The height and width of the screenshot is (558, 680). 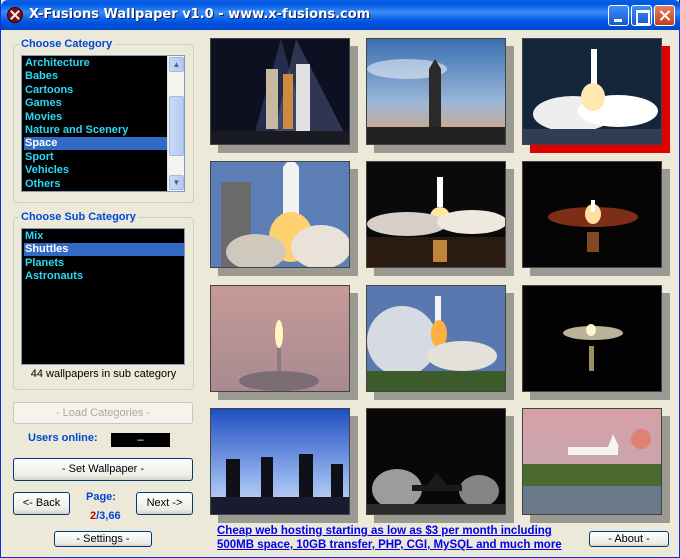 What do you see at coordinates (140, 440) in the screenshot?
I see `users-online-value: –` at bounding box center [140, 440].